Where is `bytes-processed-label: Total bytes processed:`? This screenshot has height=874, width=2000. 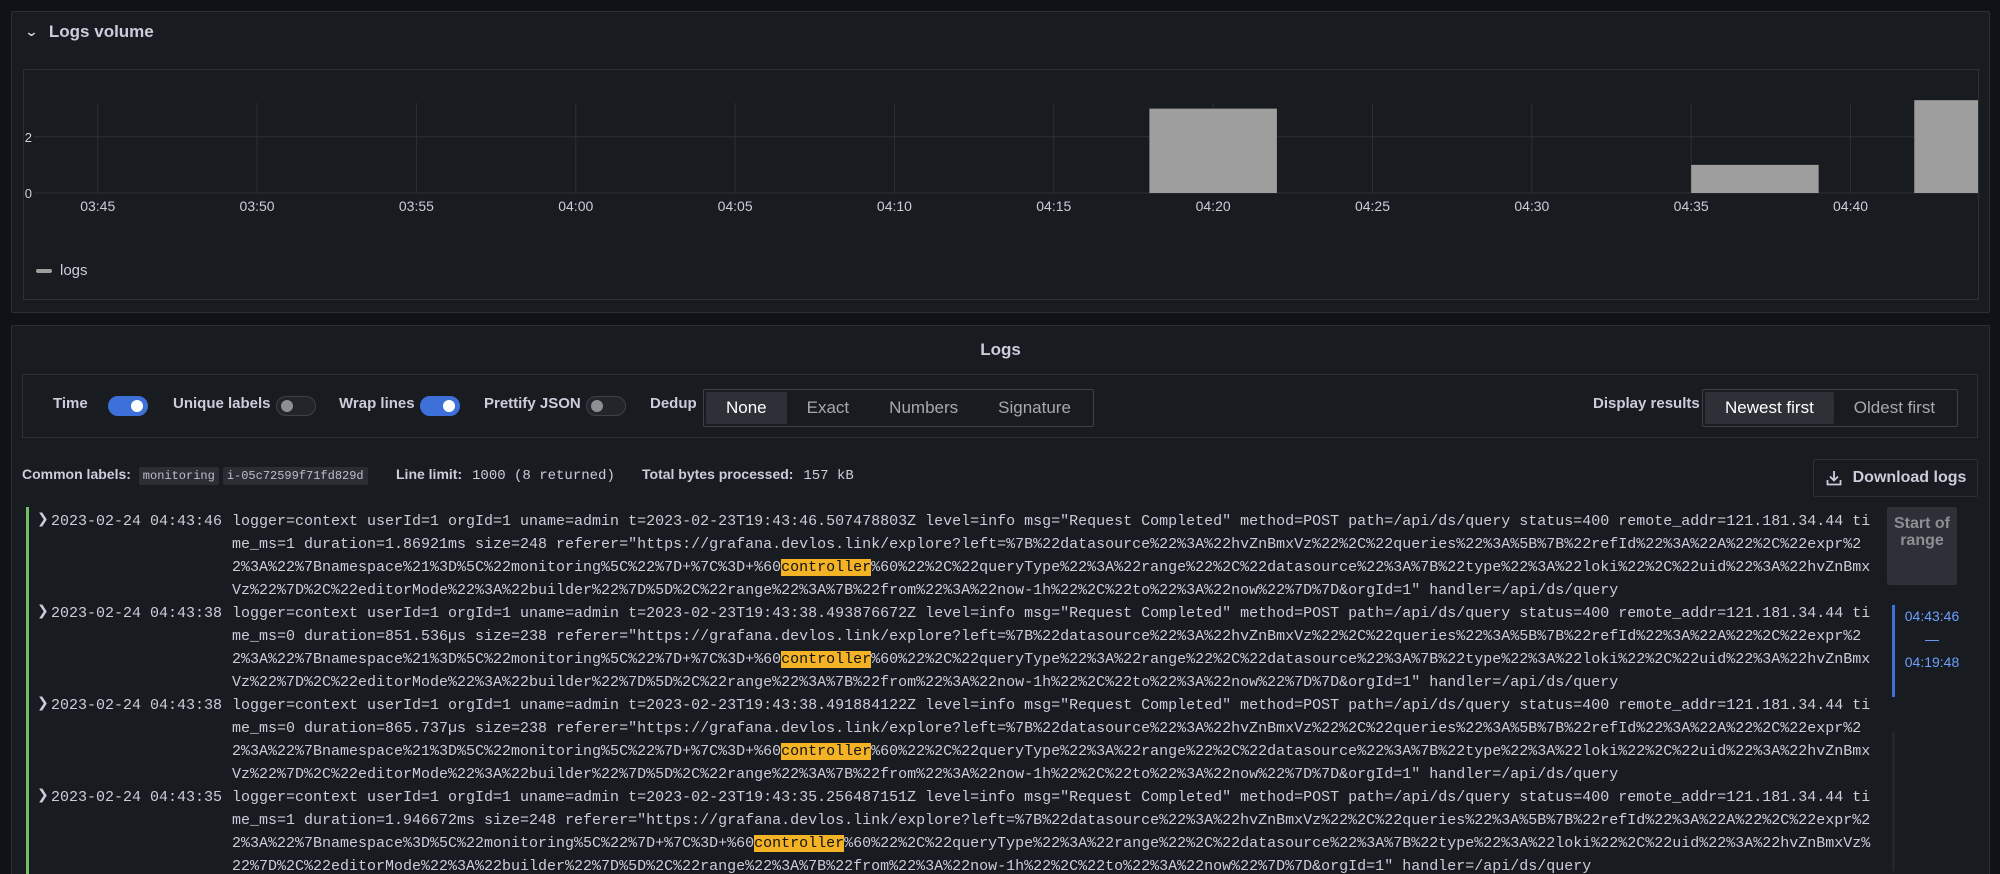 bytes-processed-label: Total bytes processed: is located at coordinates (718, 474).